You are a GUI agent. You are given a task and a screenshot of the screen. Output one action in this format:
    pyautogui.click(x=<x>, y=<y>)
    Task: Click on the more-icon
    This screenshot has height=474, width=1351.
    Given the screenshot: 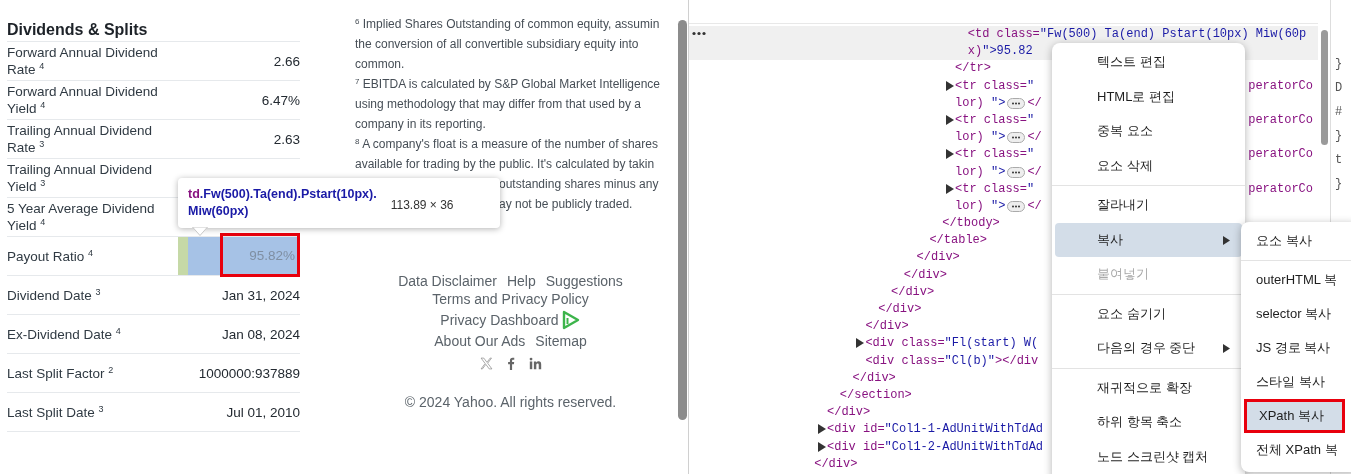 What is the action you would take?
    pyautogui.click(x=699, y=33)
    